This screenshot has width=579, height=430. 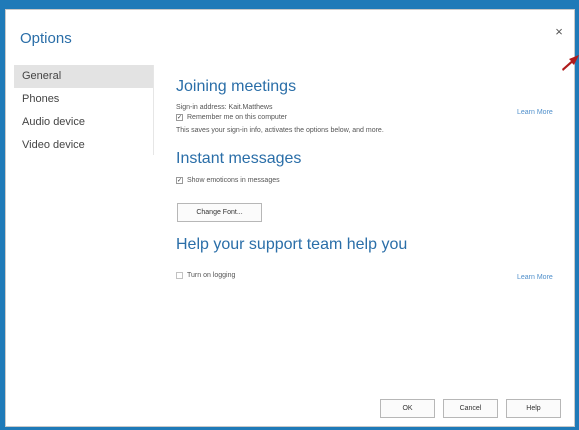 What do you see at coordinates (289, 4) in the screenshot?
I see `window-frame-top` at bounding box center [289, 4].